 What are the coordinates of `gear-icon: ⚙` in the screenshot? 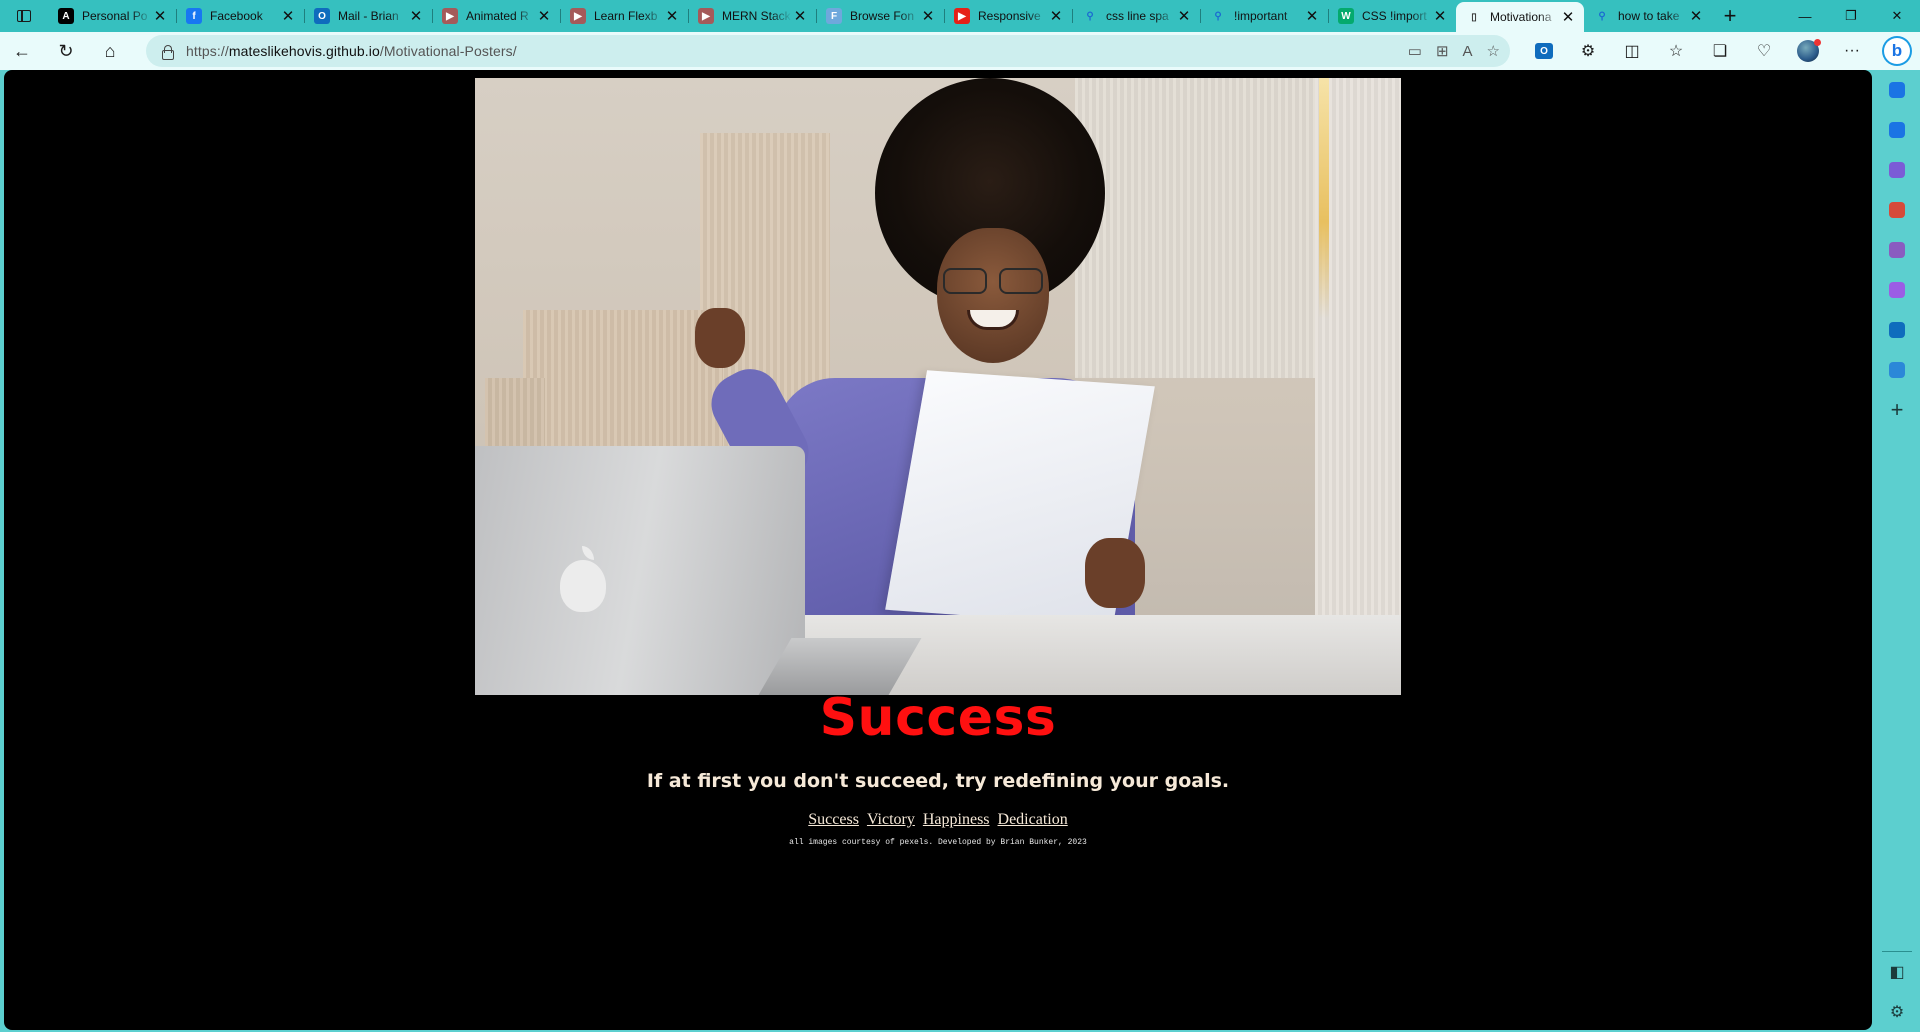 It's located at (1897, 1012).